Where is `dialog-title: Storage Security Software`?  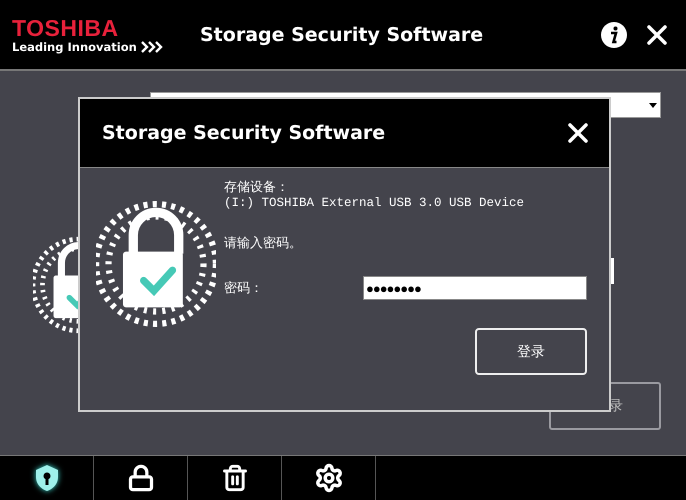 dialog-title: Storage Security Software is located at coordinates (244, 133).